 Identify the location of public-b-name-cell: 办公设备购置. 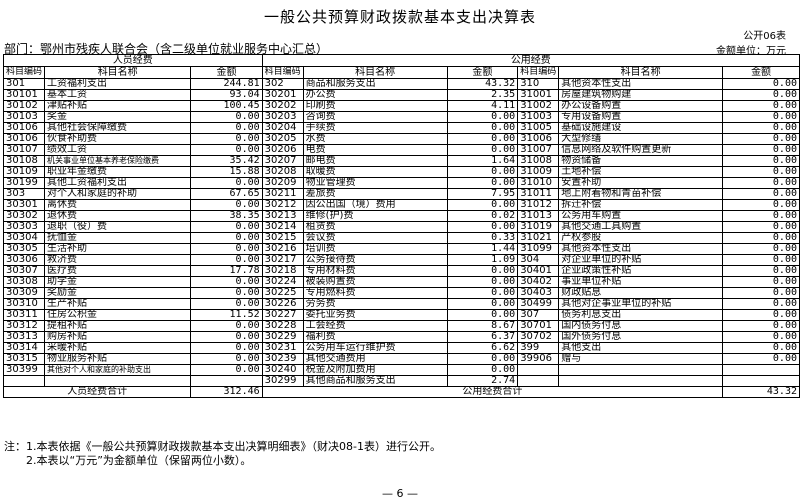
(641, 106).